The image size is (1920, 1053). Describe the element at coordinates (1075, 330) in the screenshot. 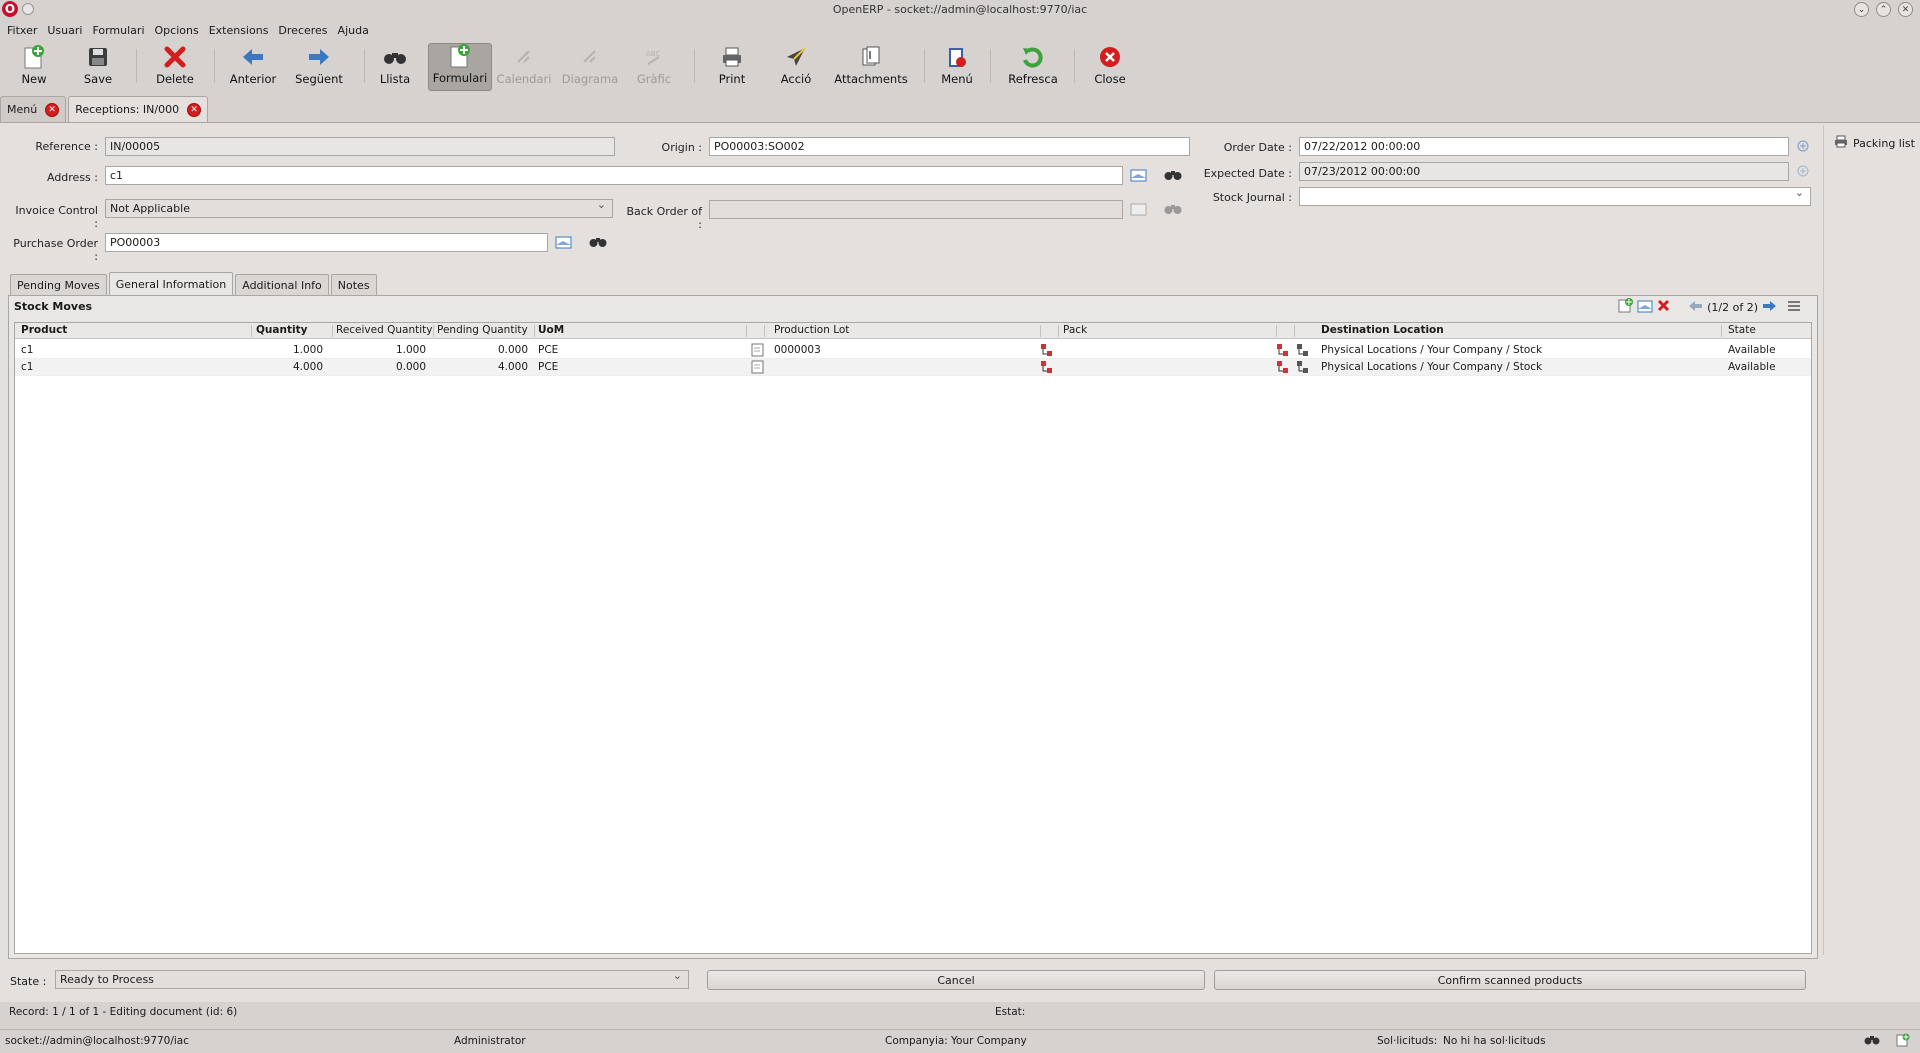

I see `column-pack: Pack` at that location.